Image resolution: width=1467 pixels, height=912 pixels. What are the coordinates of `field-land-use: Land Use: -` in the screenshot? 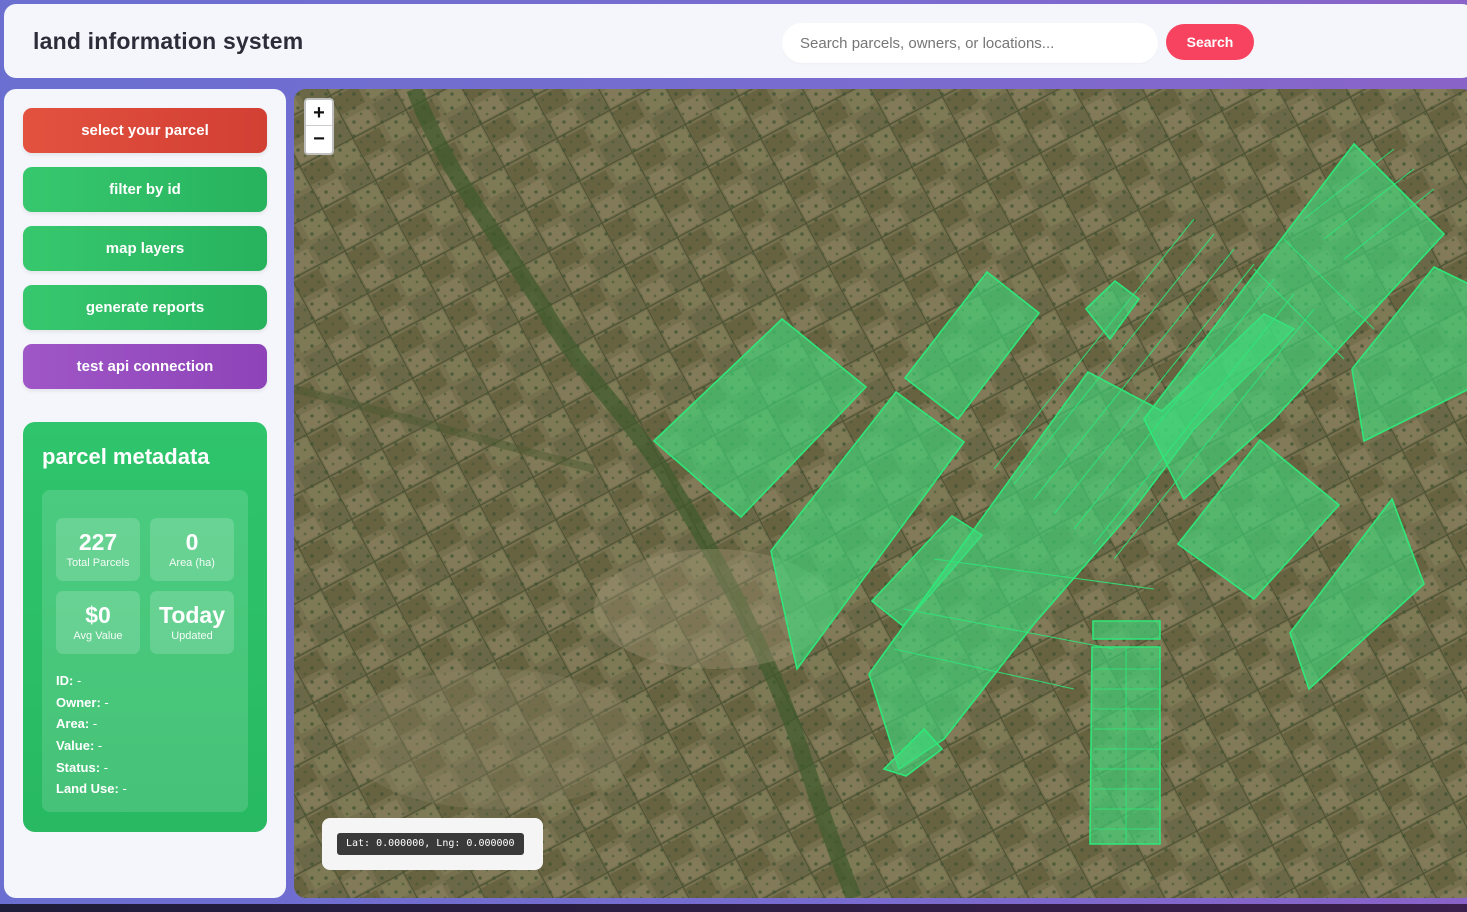 It's located at (91, 789).